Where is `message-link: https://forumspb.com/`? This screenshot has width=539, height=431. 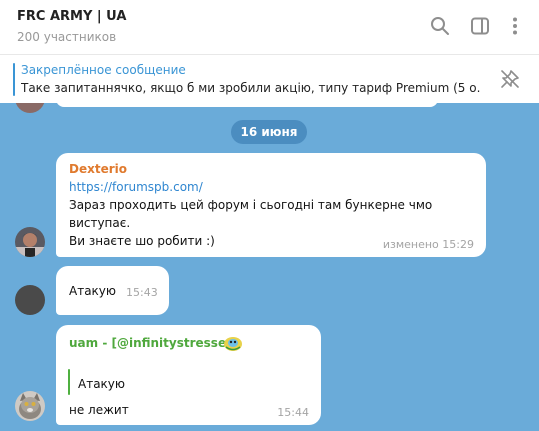 message-link: https://forumspb.com/ is located at coordinates (136, 187).